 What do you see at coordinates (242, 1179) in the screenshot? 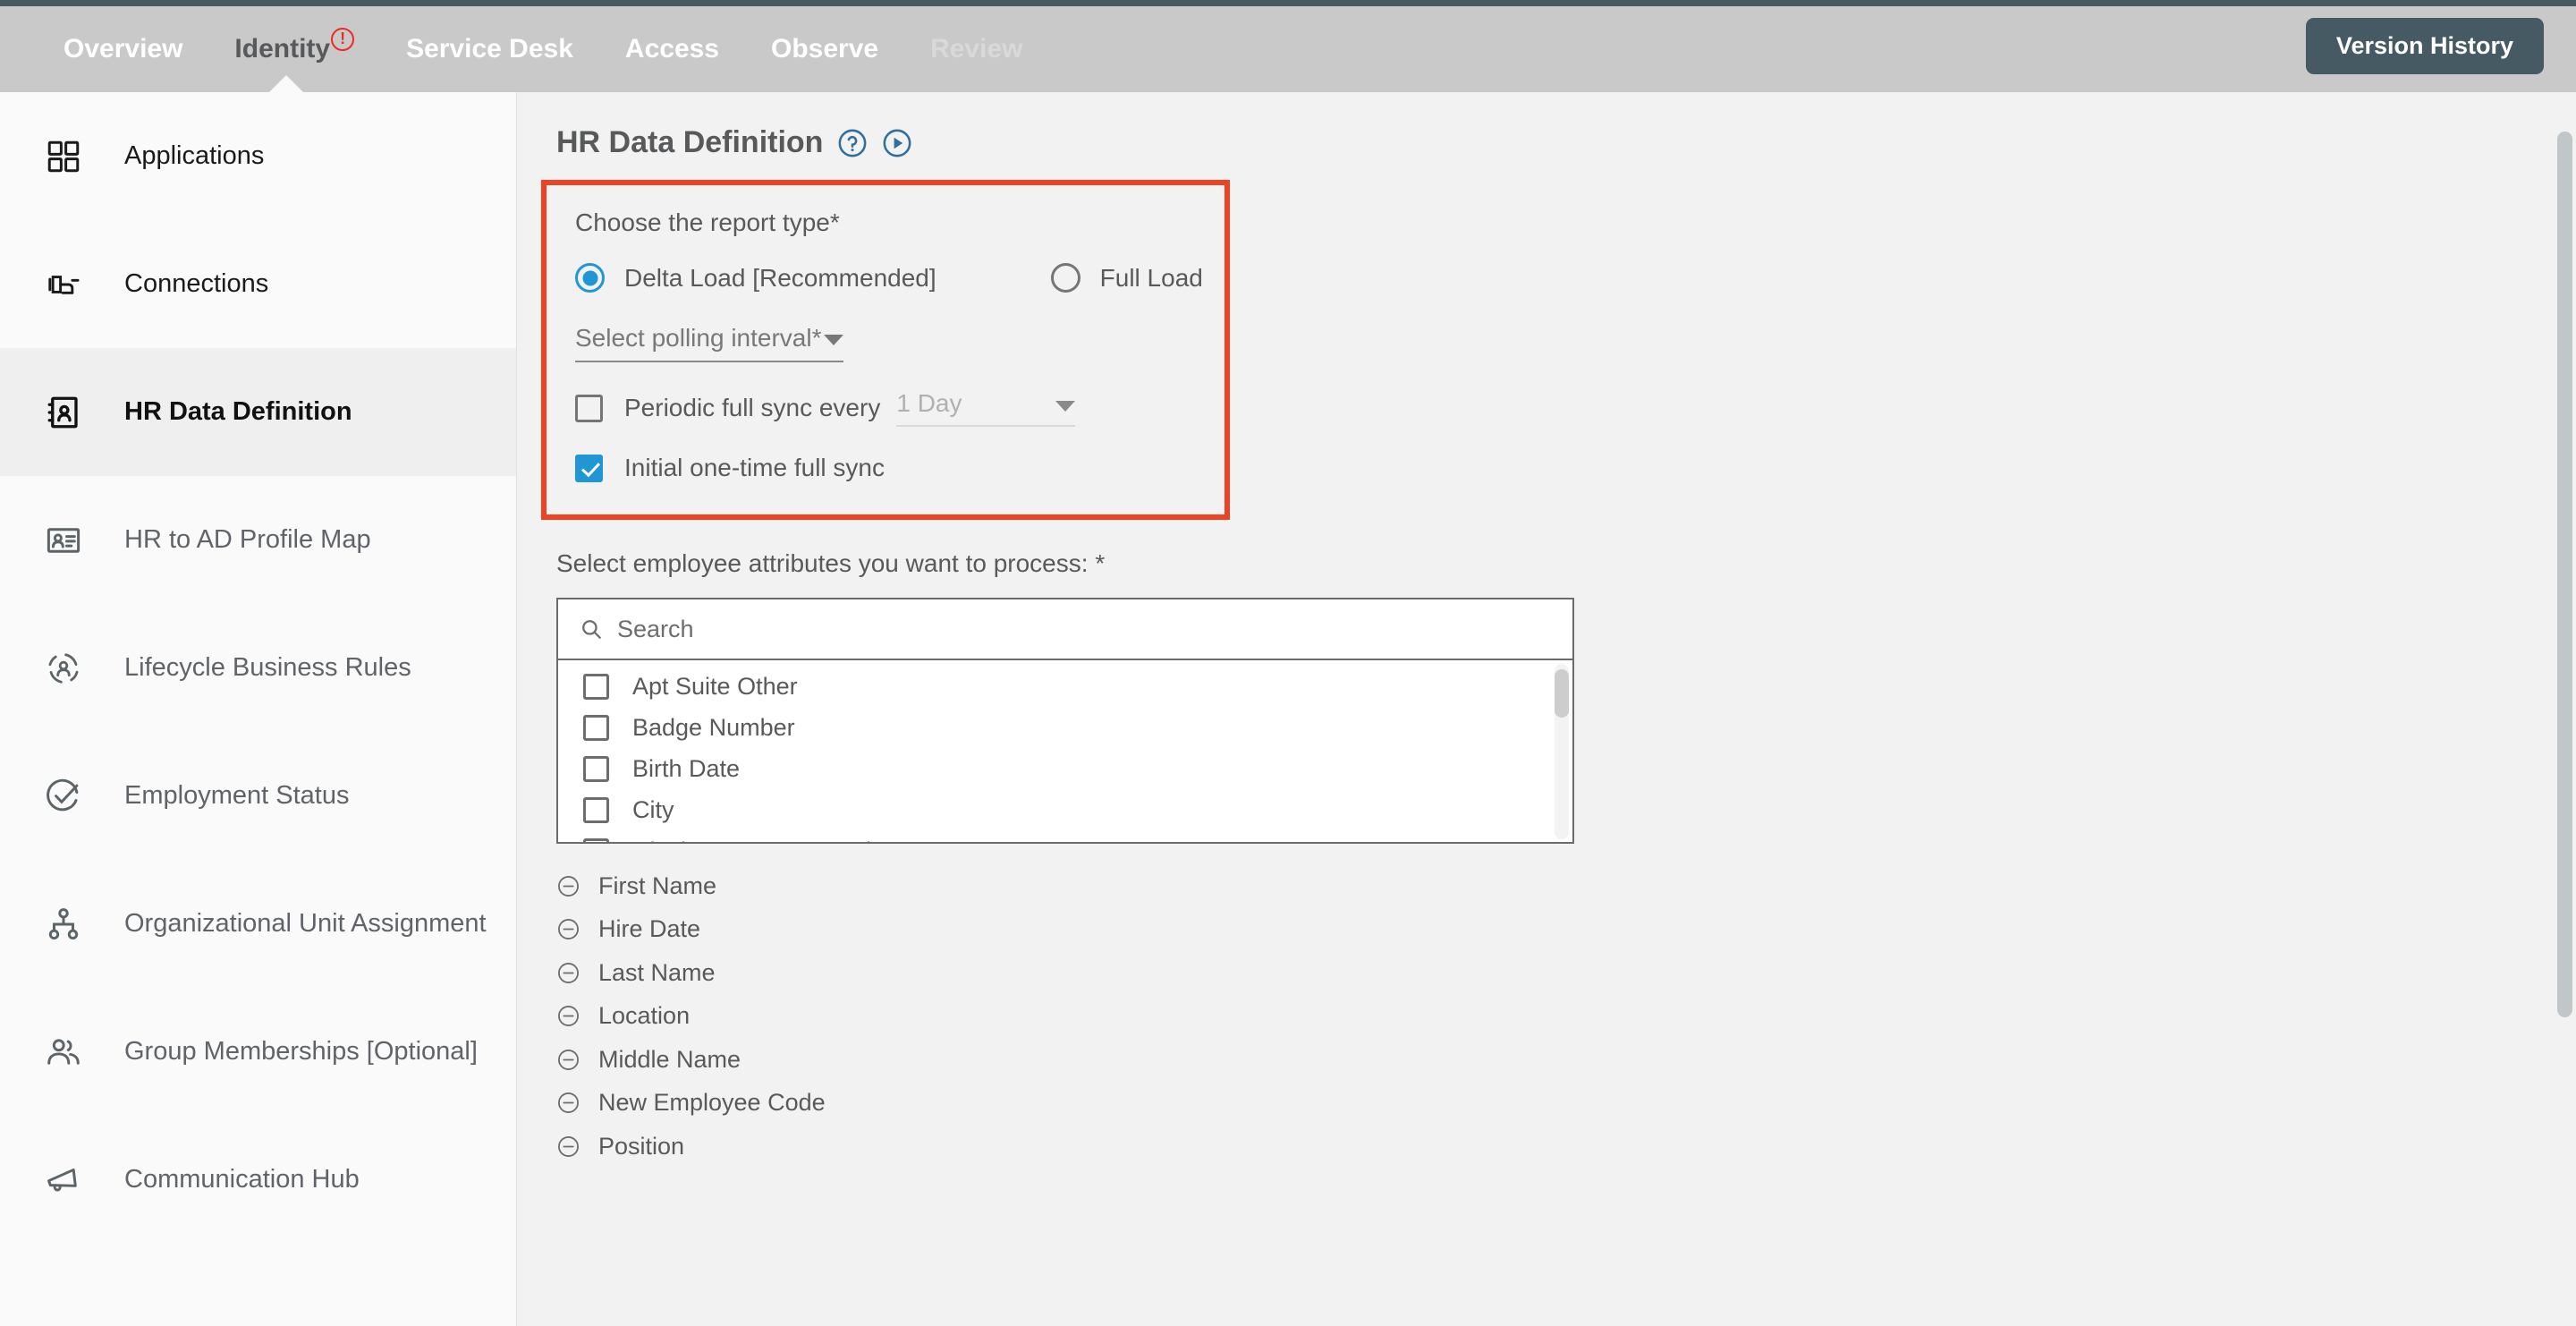
I see `sidebar-item-communication-hub-label: Communication Hub` at bounding box center [242, 1179].